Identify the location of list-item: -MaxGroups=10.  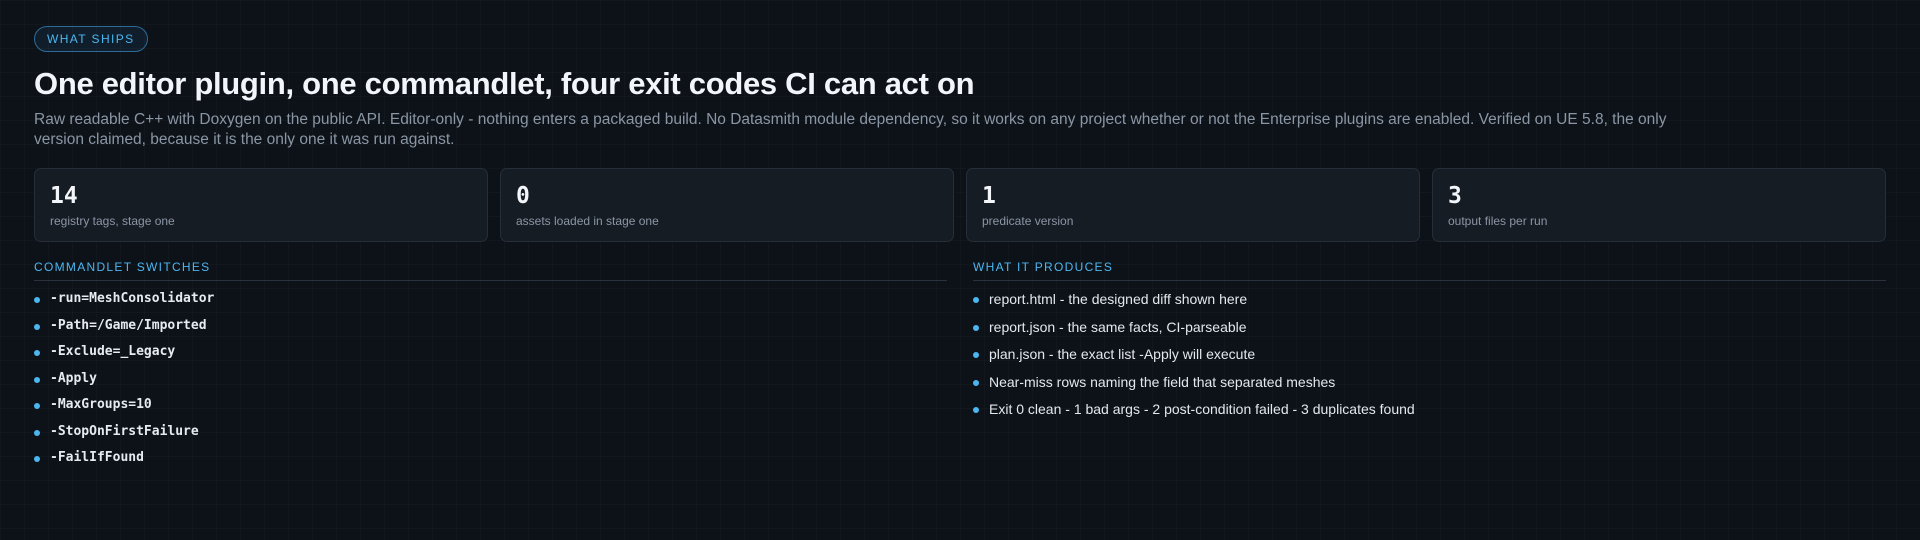
(490, 405).